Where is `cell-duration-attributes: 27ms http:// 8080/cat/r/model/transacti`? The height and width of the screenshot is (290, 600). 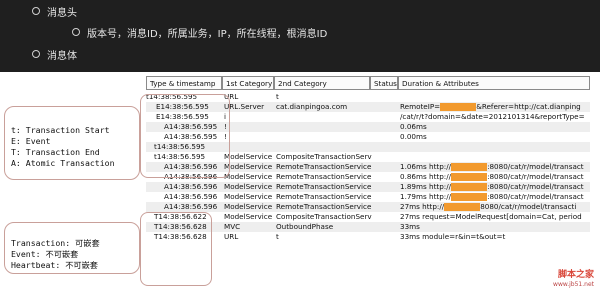 cell-duration-attributes: 27ms http:// 8080/cat/r/model/transacti is located at coordinates (495, 207).